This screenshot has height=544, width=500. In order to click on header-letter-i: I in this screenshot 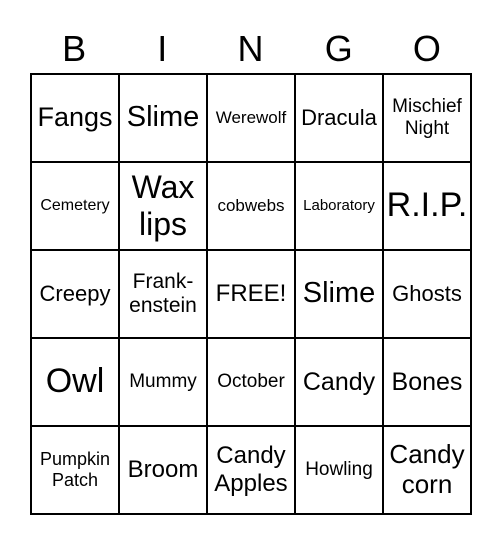, I will do `click(162, 48)`.